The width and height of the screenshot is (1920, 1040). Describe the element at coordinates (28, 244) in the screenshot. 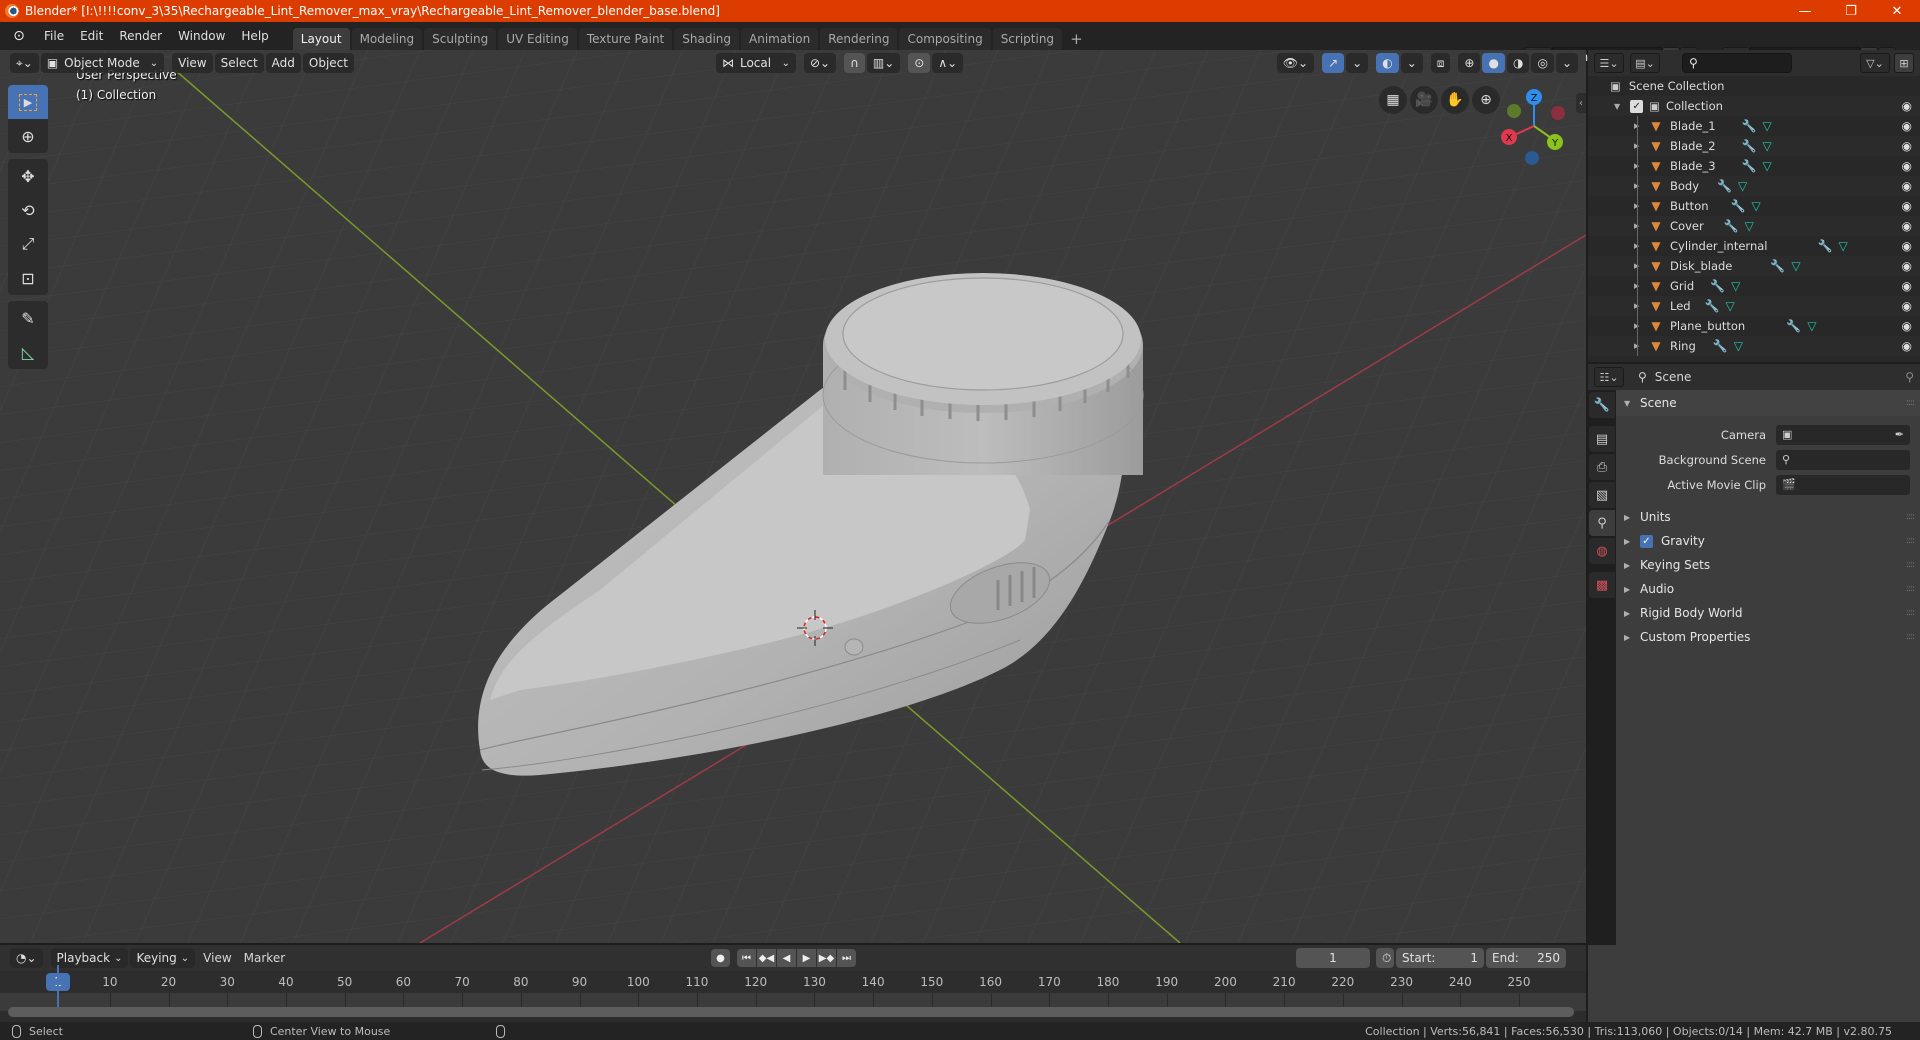

I see `scale-tool: ⤢` at that location.